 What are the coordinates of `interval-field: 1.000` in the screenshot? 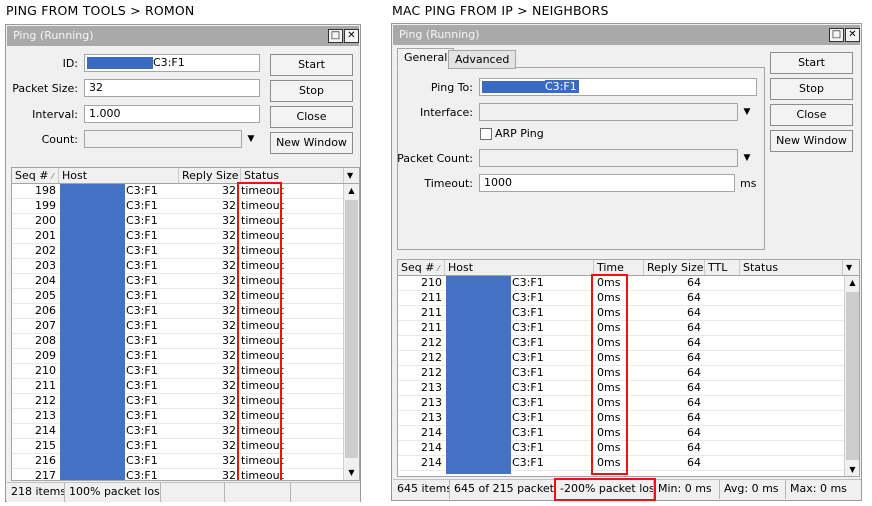 It's located at (172, 114).